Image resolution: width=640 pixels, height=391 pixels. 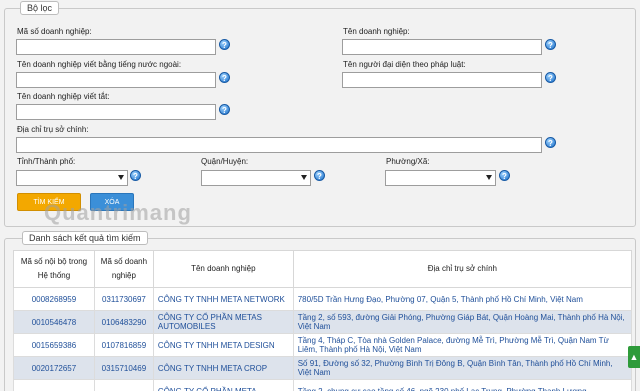 What do you see at coordinates (63, 96) in the screenshot?
I see `short-name-label: Tên doanh nghiệp viết tắt:` at bounding box center [63, 96].